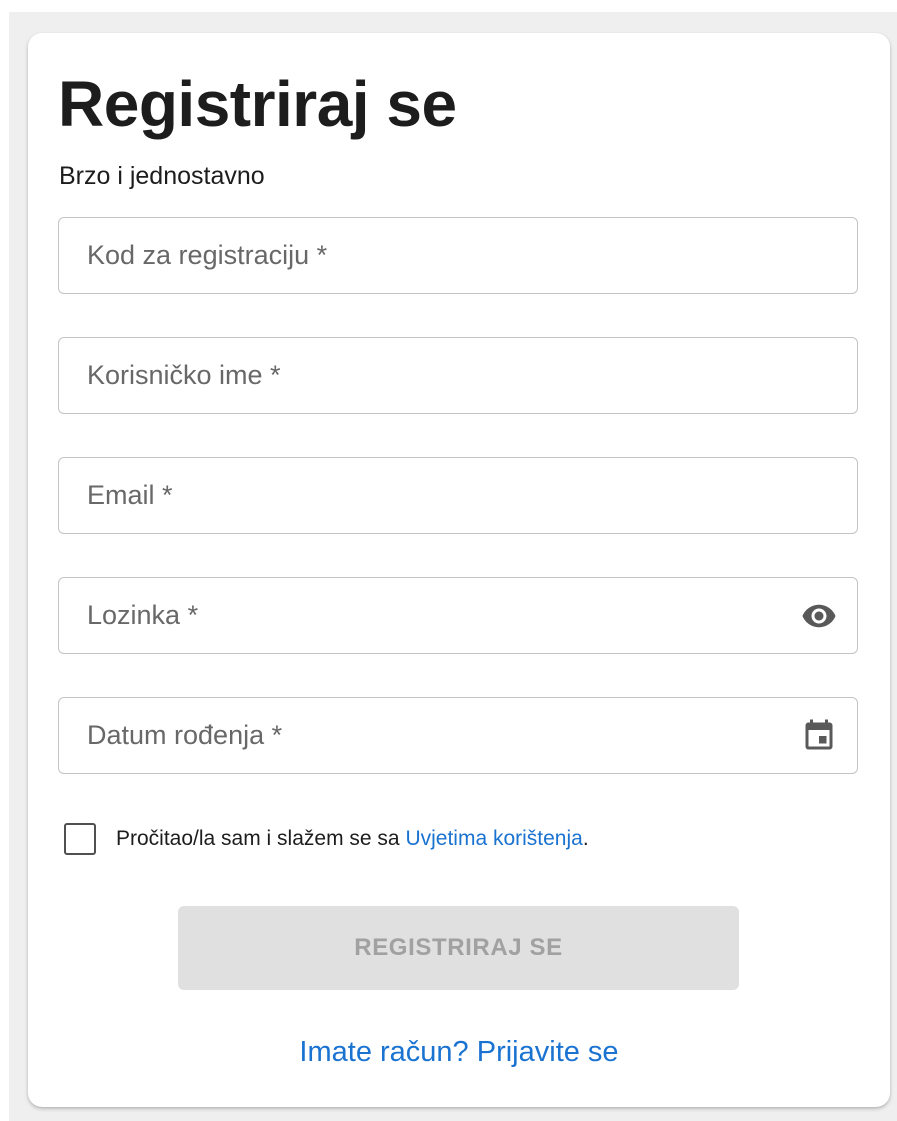  What do you see at coordinates (493, 838) in the screenshot?
I see `terms-link: Uvjetima korištenja` at bounding box center [493, 838].